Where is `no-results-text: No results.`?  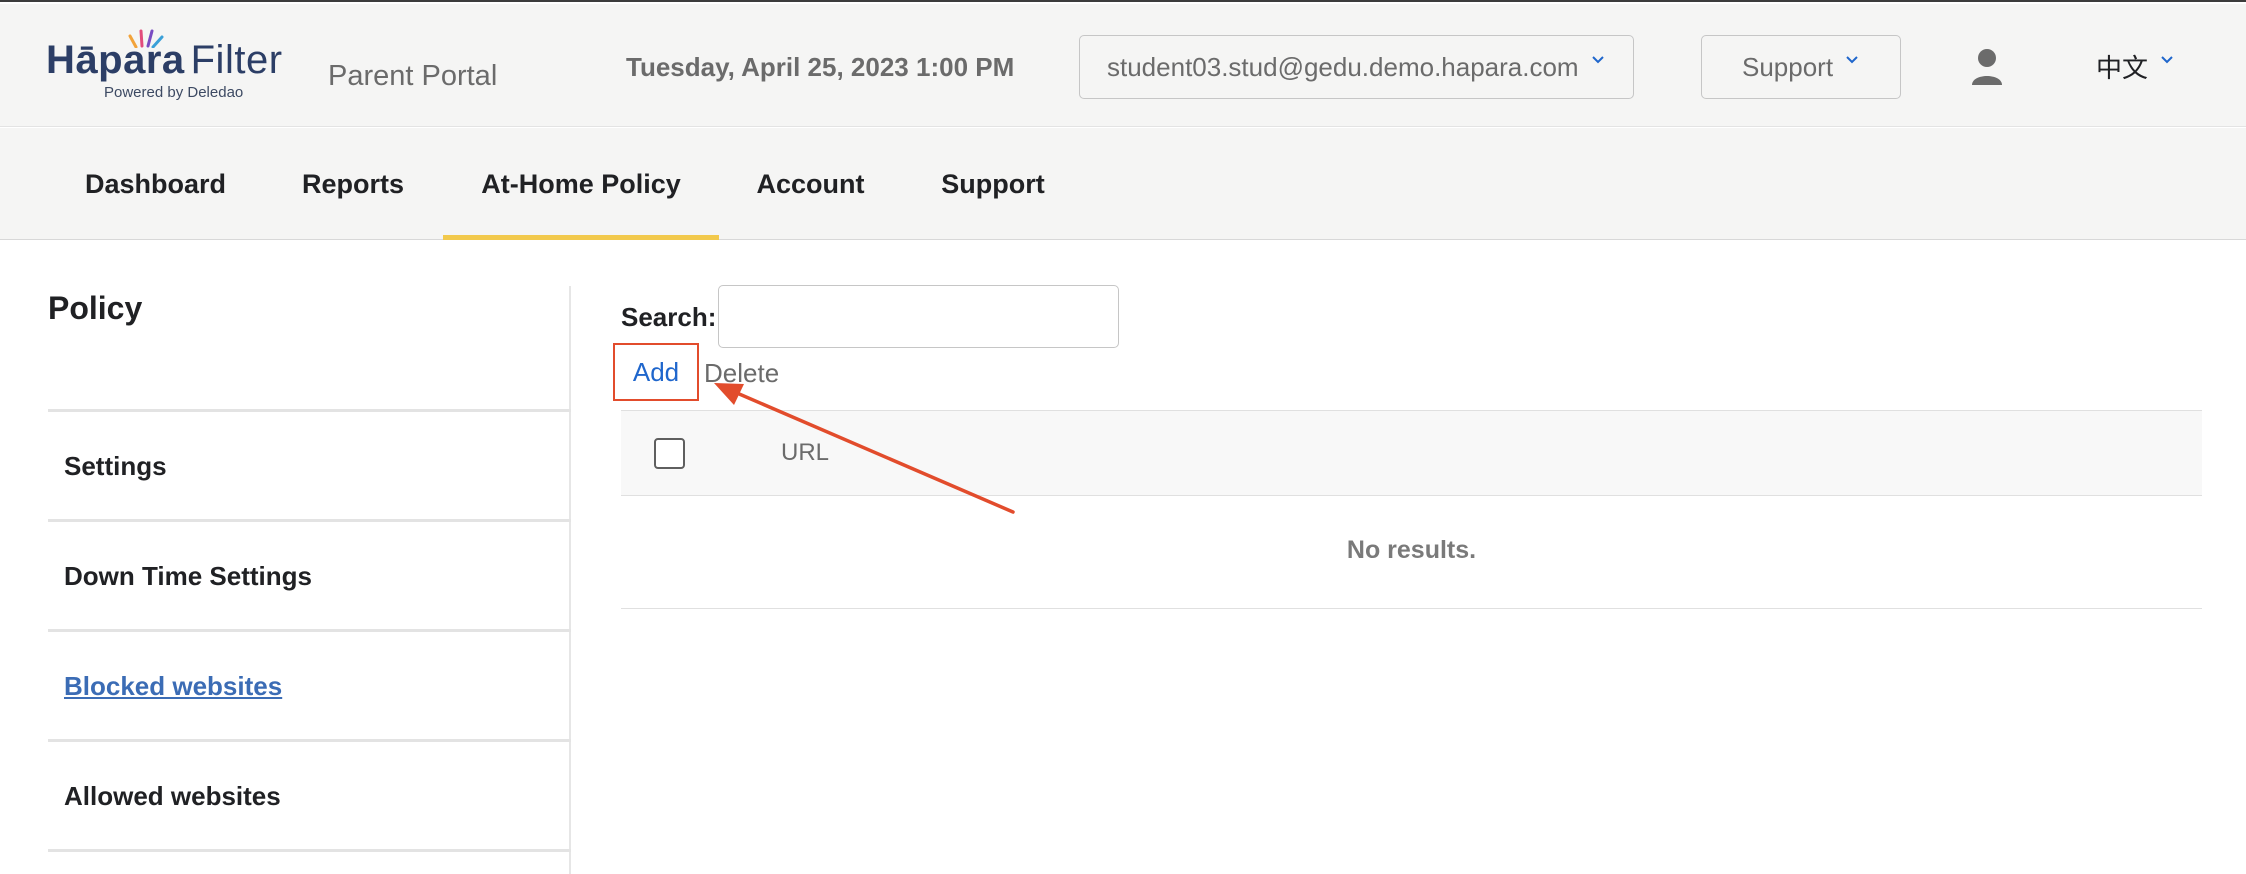 no-results-text: No results. is located at coordinates (1411, 550).